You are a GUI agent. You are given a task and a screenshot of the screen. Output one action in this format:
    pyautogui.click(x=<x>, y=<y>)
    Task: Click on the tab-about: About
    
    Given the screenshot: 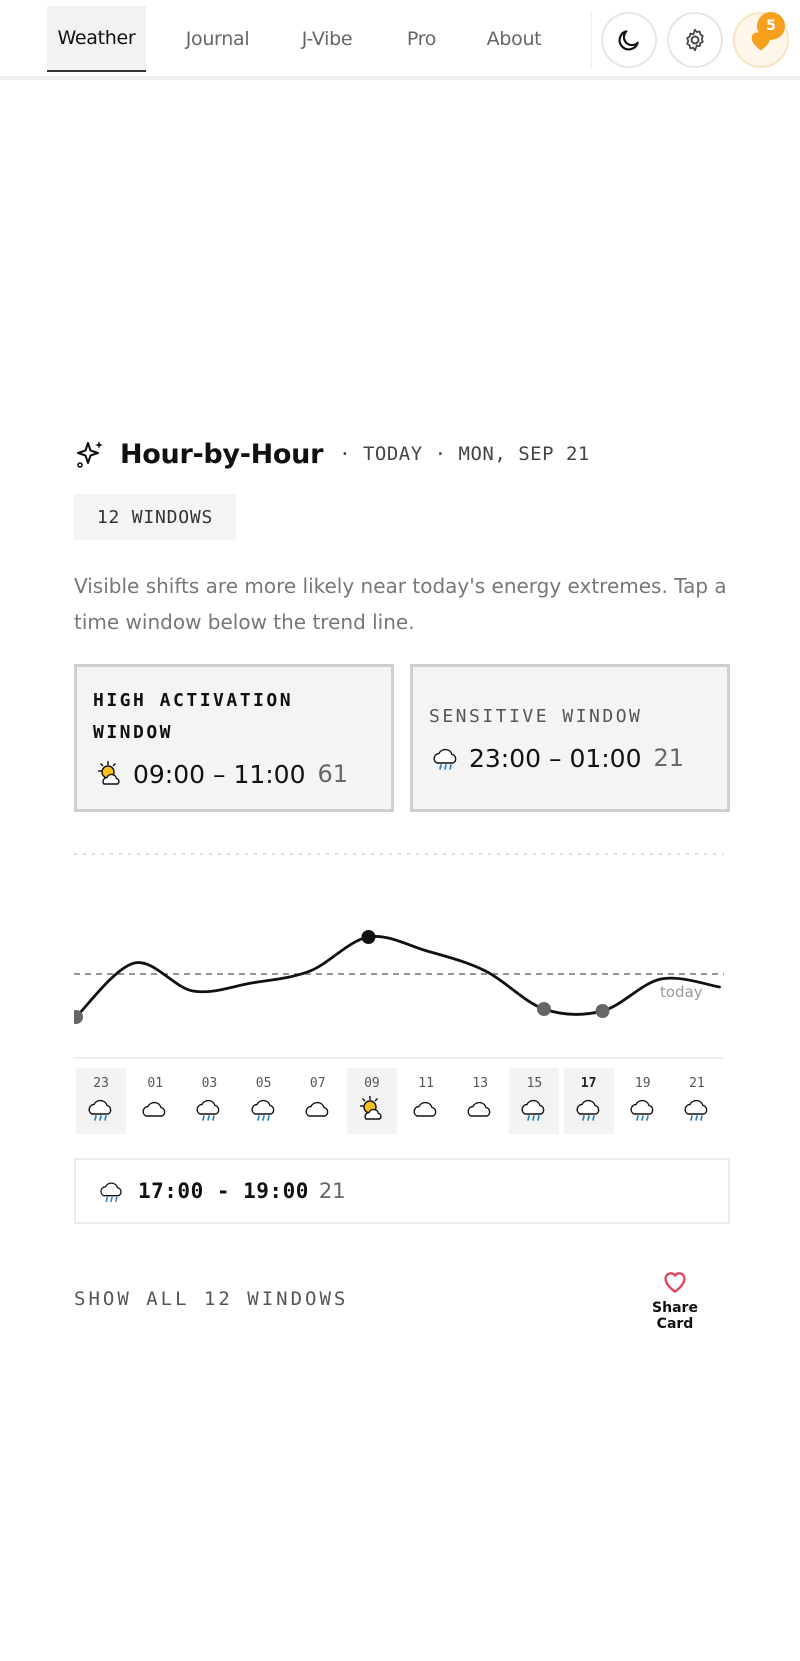 What is the action you would take?
    pyautogui.click(x=514, y=39)
    